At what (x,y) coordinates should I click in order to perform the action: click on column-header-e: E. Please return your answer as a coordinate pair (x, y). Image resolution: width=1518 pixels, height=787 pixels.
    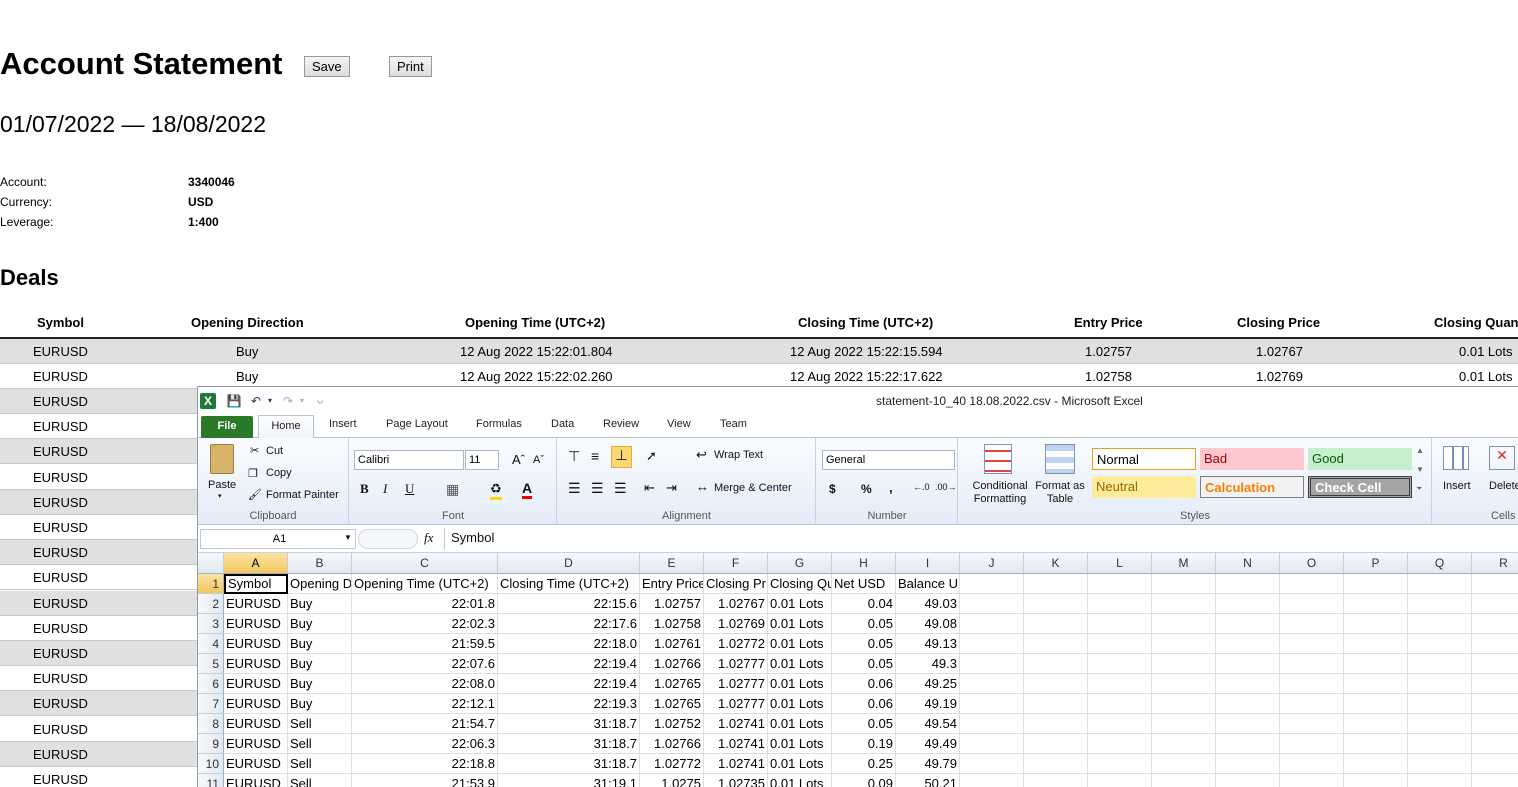
    Looking at the image, I should click on (672, 563).